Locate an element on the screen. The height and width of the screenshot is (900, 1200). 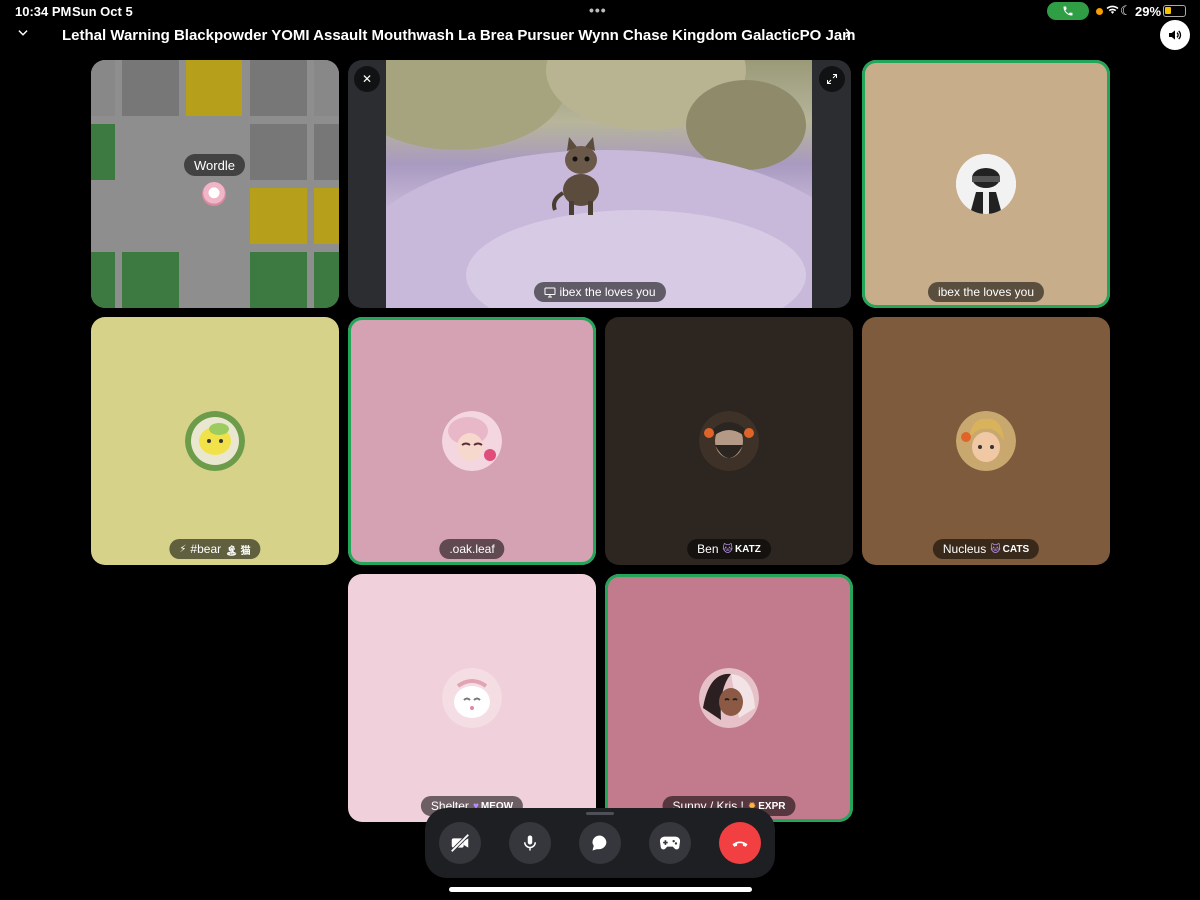
tile-wordle: Wordle is located at coordinates (215, 184).